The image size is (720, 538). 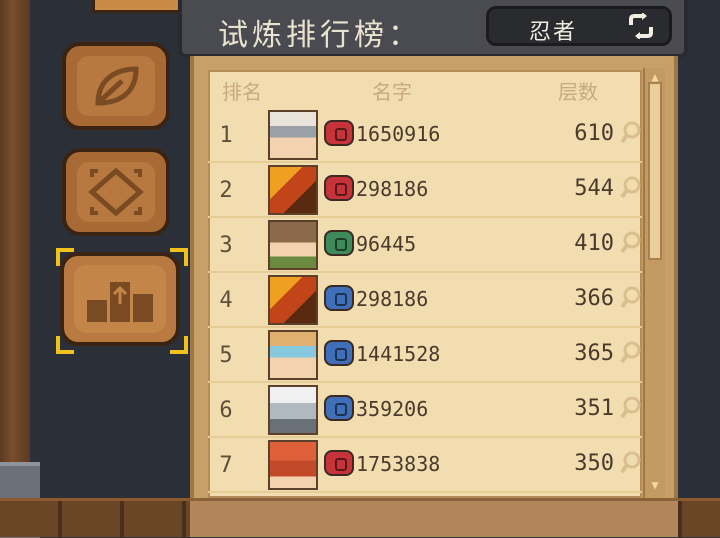 I want to click on player-name: 96445, so click(x=386, y=244).